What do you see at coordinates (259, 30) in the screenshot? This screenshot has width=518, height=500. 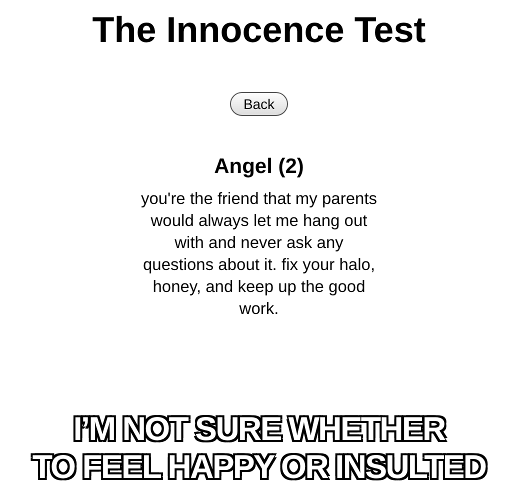 I see `page-title: The Innocence Test` at bounding box center [259, 30].